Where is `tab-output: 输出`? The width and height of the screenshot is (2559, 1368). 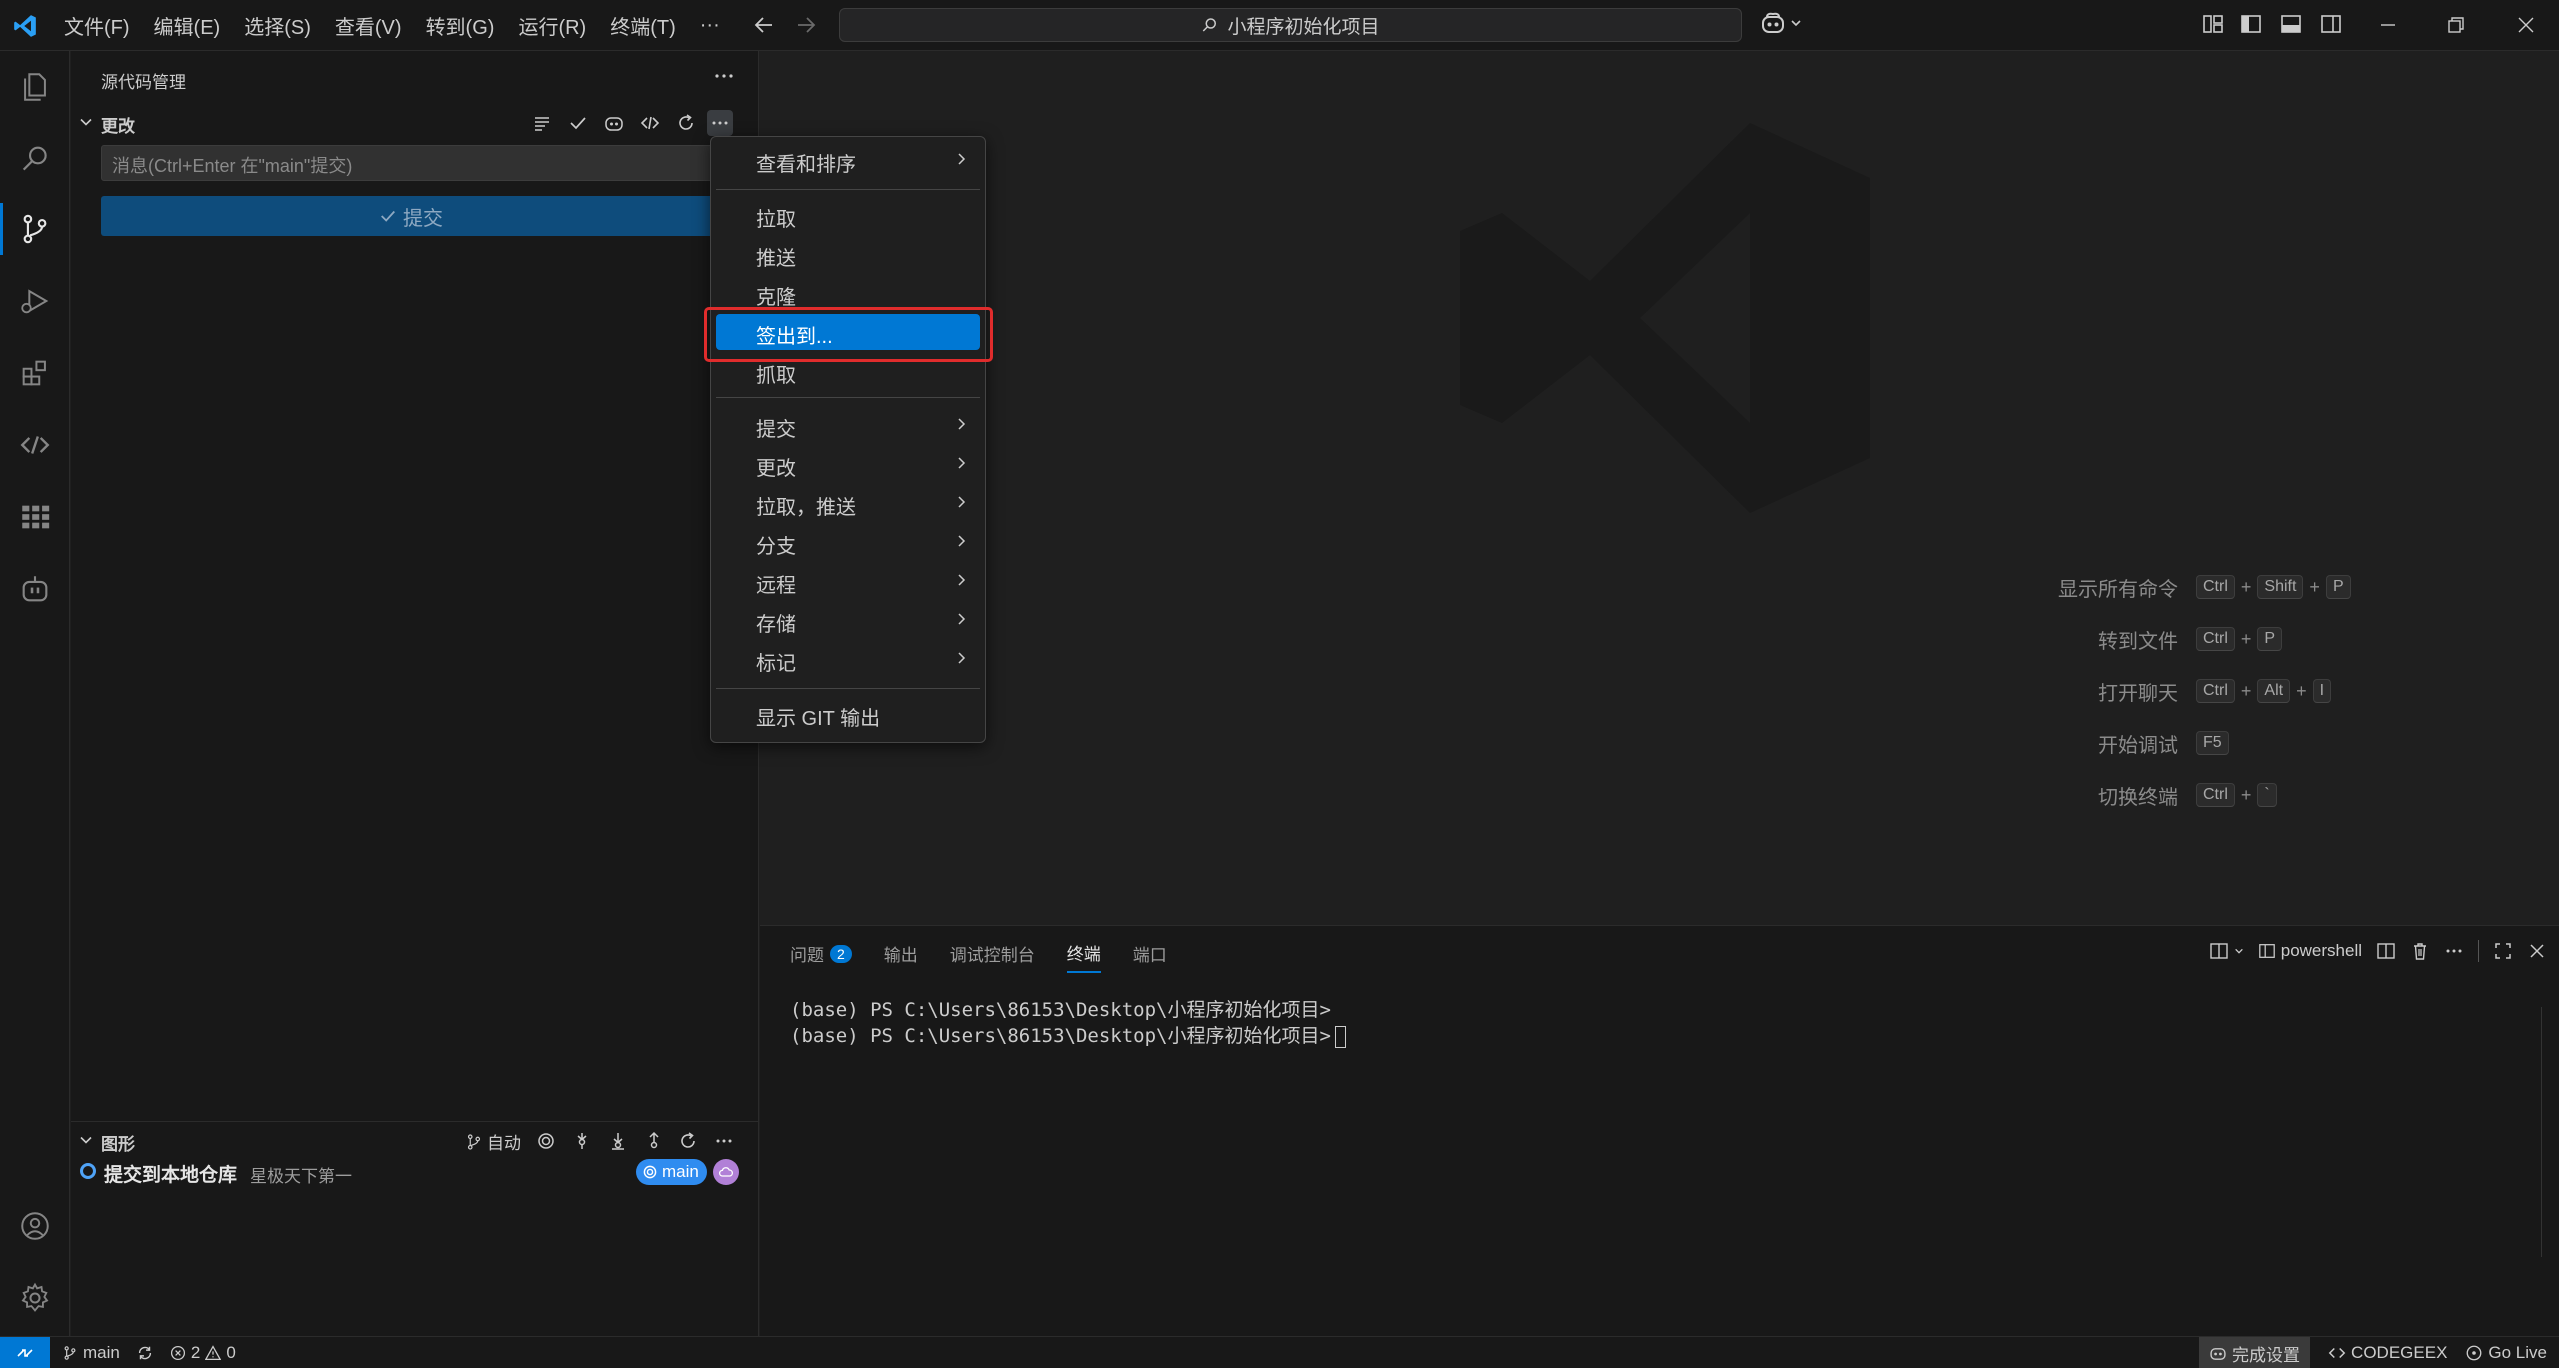
tab-output: 输出 is located at coordinates (901, 956).